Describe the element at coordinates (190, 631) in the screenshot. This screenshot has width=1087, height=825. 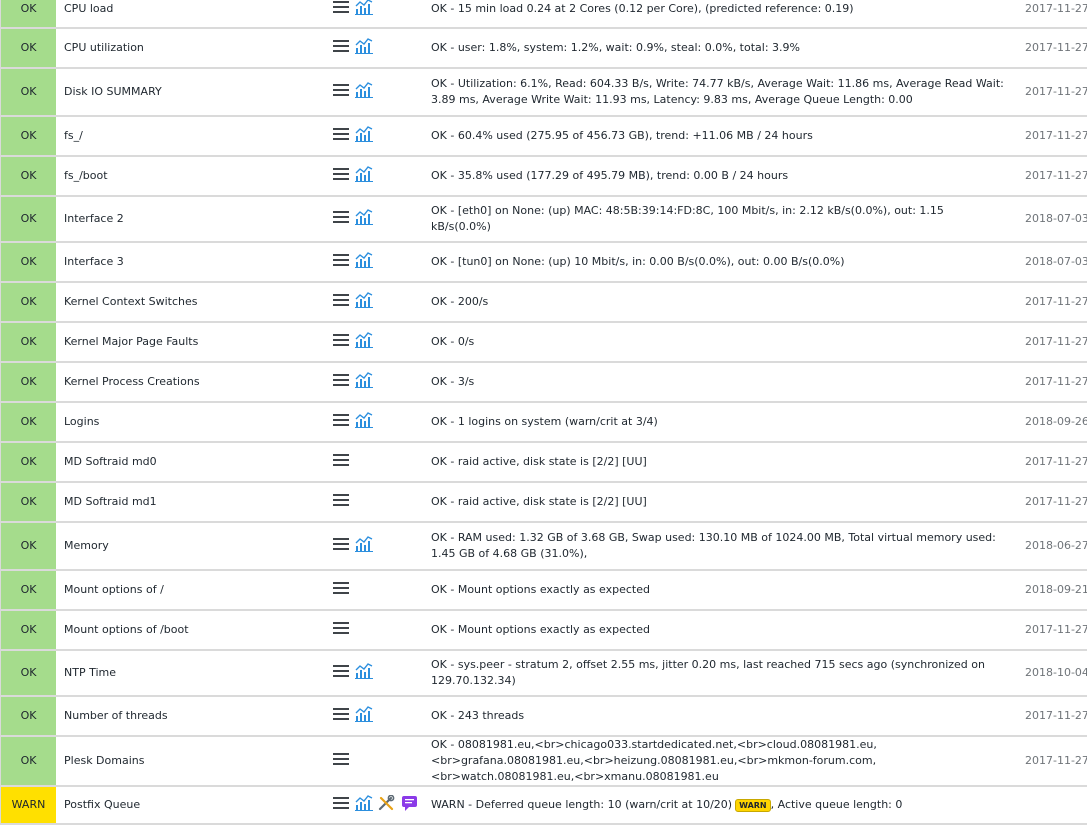
I see `service-description-link: Mount options of /boot` at that location.